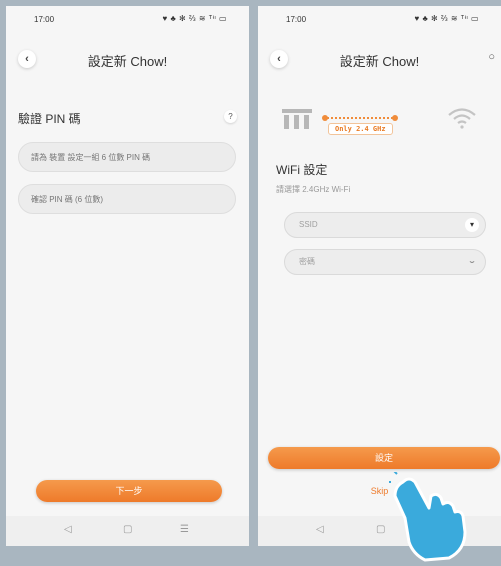 The height and width of the screenshot is (566, 501). I want to click on pin-input, so click(127, 157).